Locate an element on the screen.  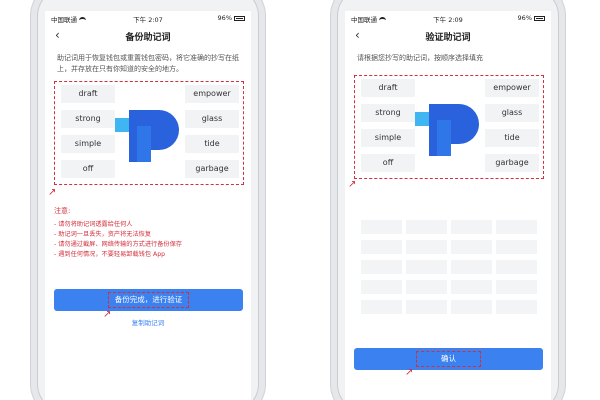
backup-done-verify-button: 备份完成，进行验证 is located at coordinates (148, 300).